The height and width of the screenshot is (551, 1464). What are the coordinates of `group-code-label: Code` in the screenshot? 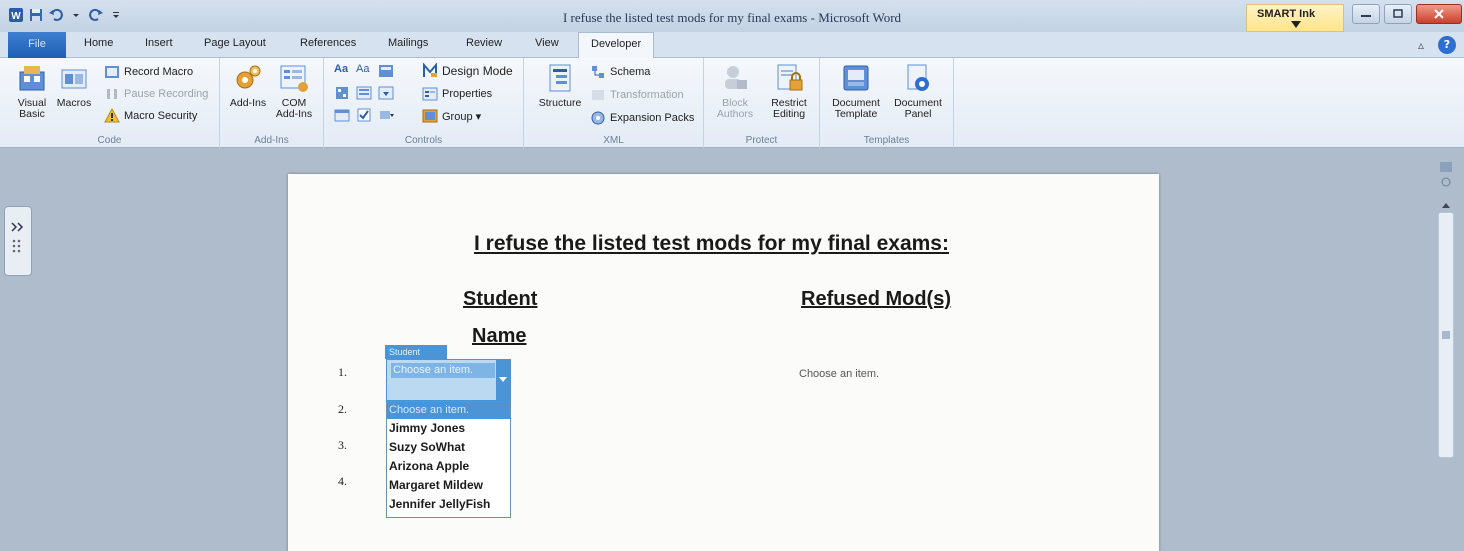 It's located at (109, 140).